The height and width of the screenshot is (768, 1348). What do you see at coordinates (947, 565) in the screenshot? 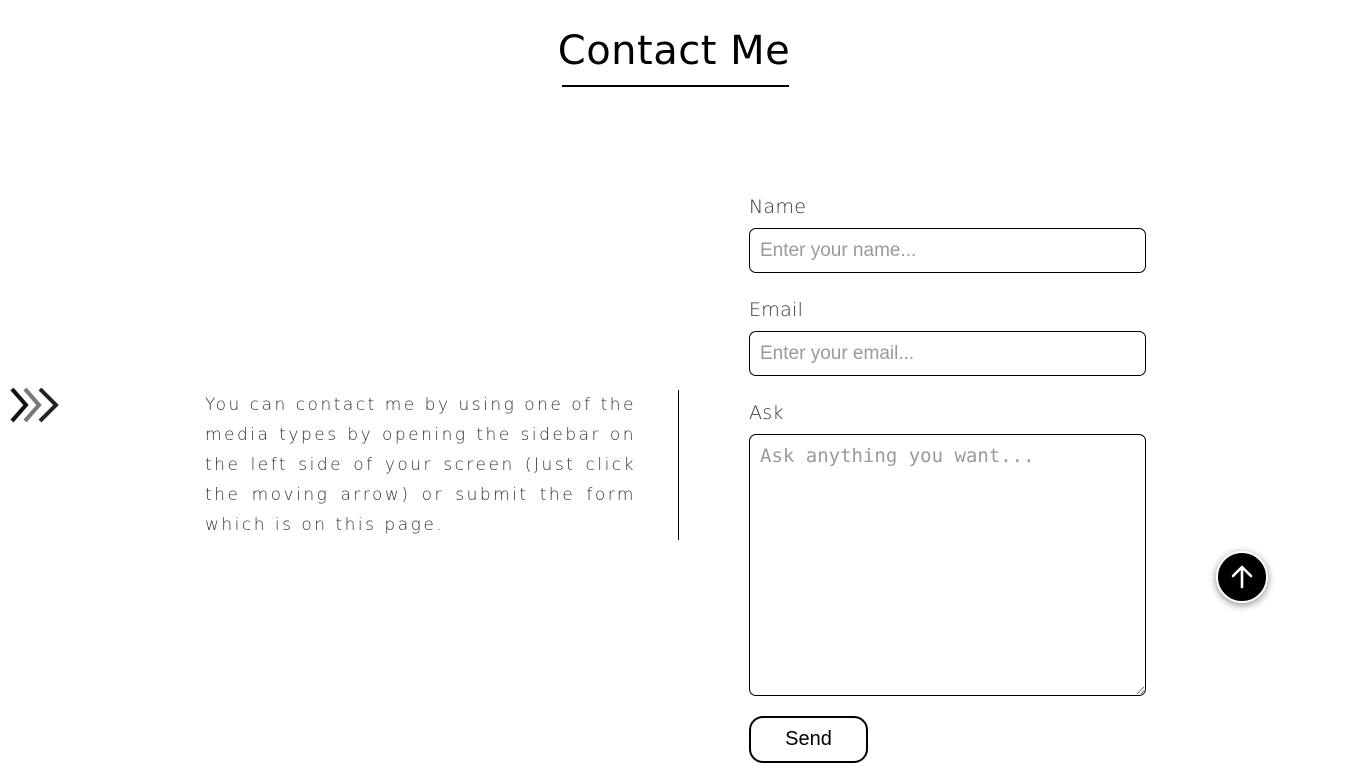
I see `ask-textarea` at bounding box center [947, 565].